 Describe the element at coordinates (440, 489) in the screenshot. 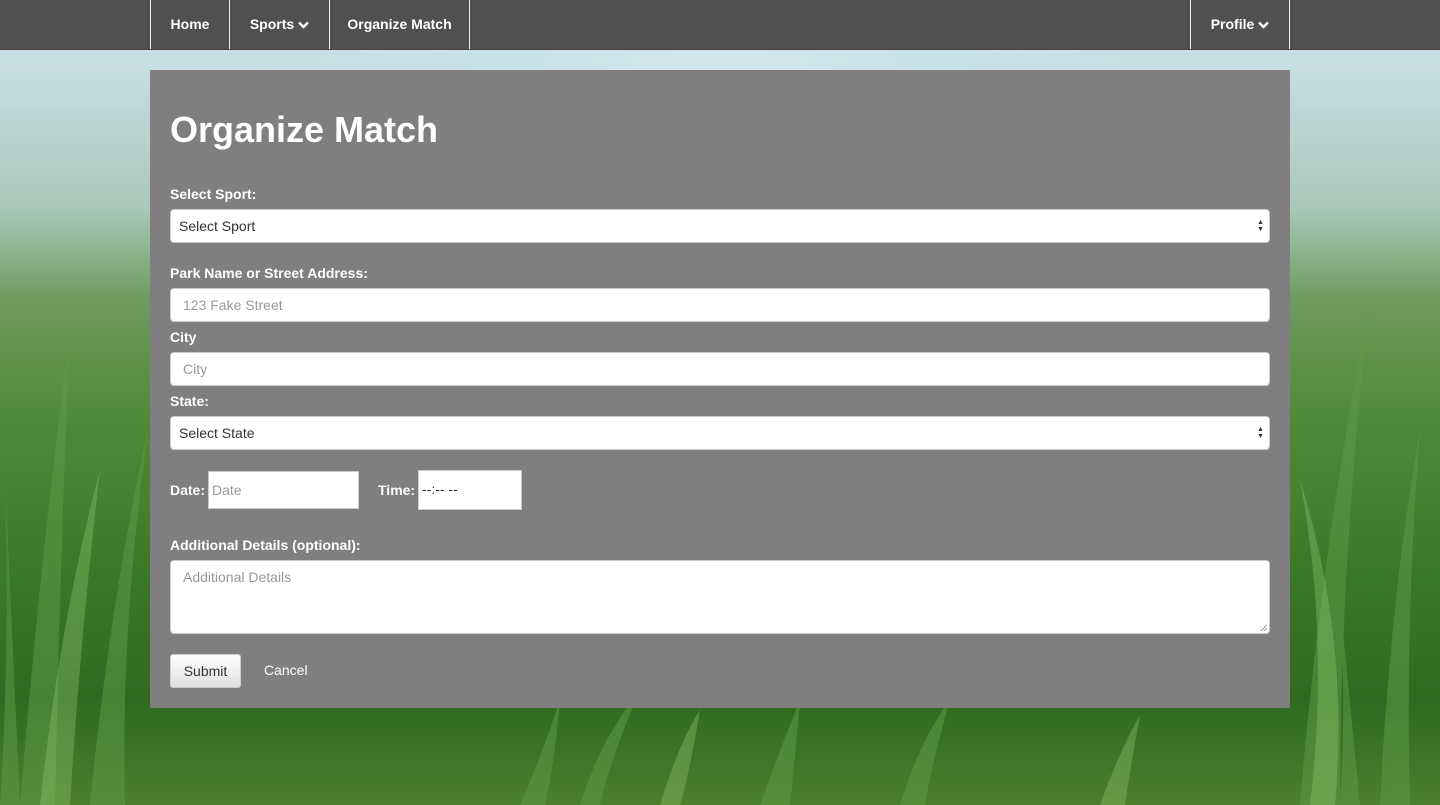

I see `time-value: --:-- --` at that location.